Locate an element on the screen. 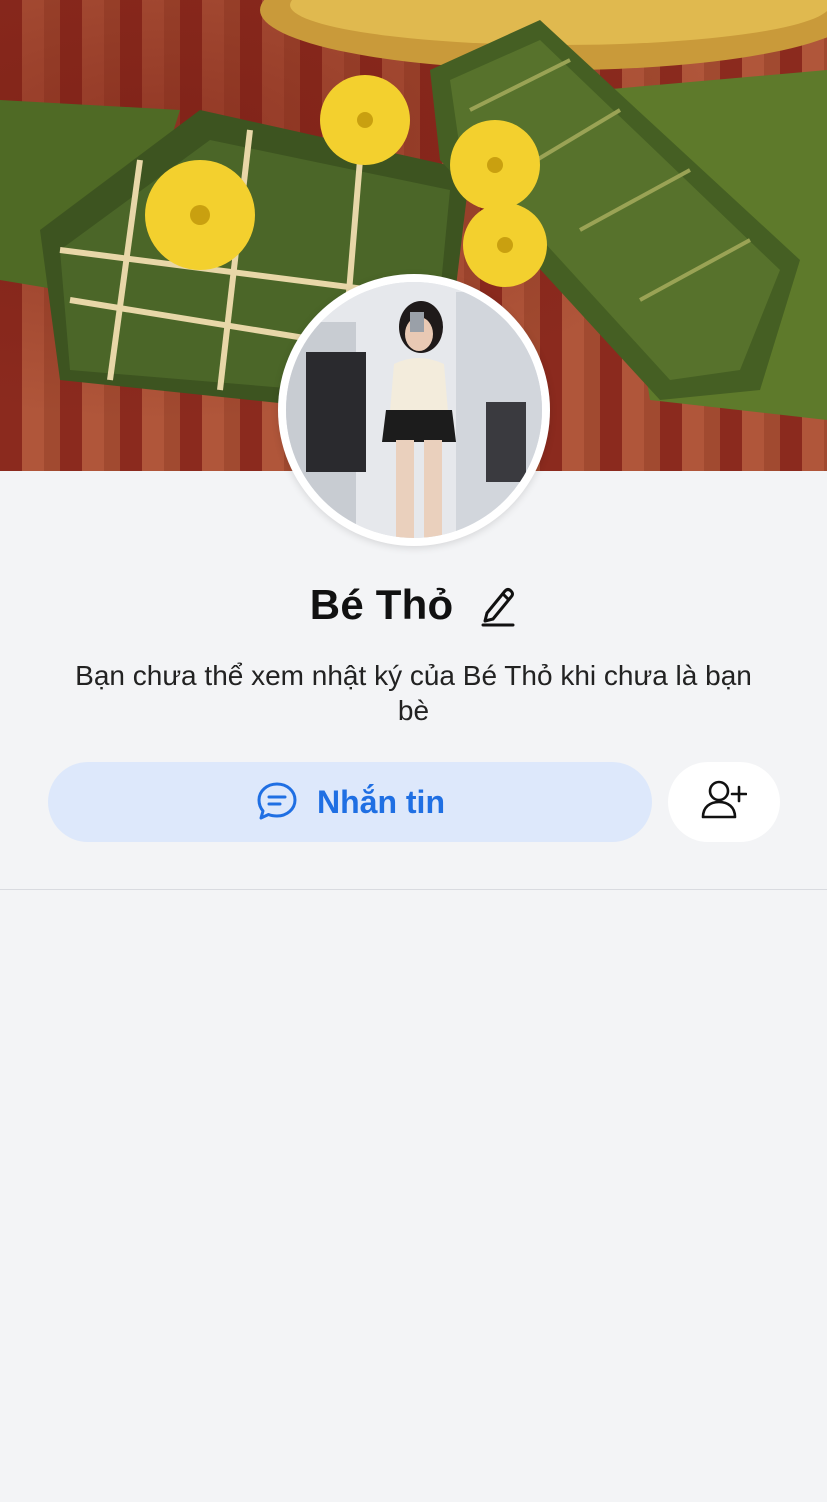 The height and width of the screenshot is (1502, 827). section-divider is located at coordinates (413, 889).